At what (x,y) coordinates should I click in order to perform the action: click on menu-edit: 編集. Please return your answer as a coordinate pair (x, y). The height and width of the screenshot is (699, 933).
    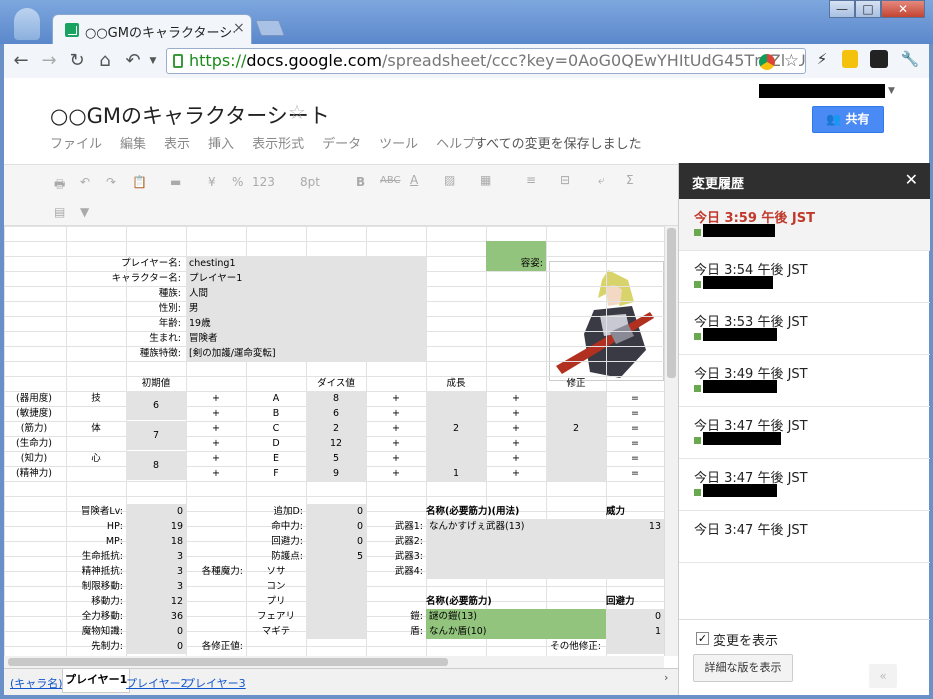
    Looking at the image, I should click on (133, 142).